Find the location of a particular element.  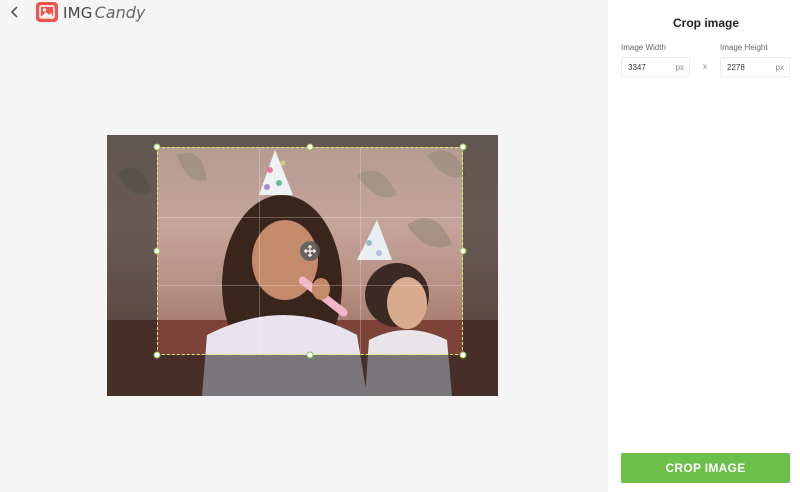

crop-handle-top-left is located at coordinates (157, 147).